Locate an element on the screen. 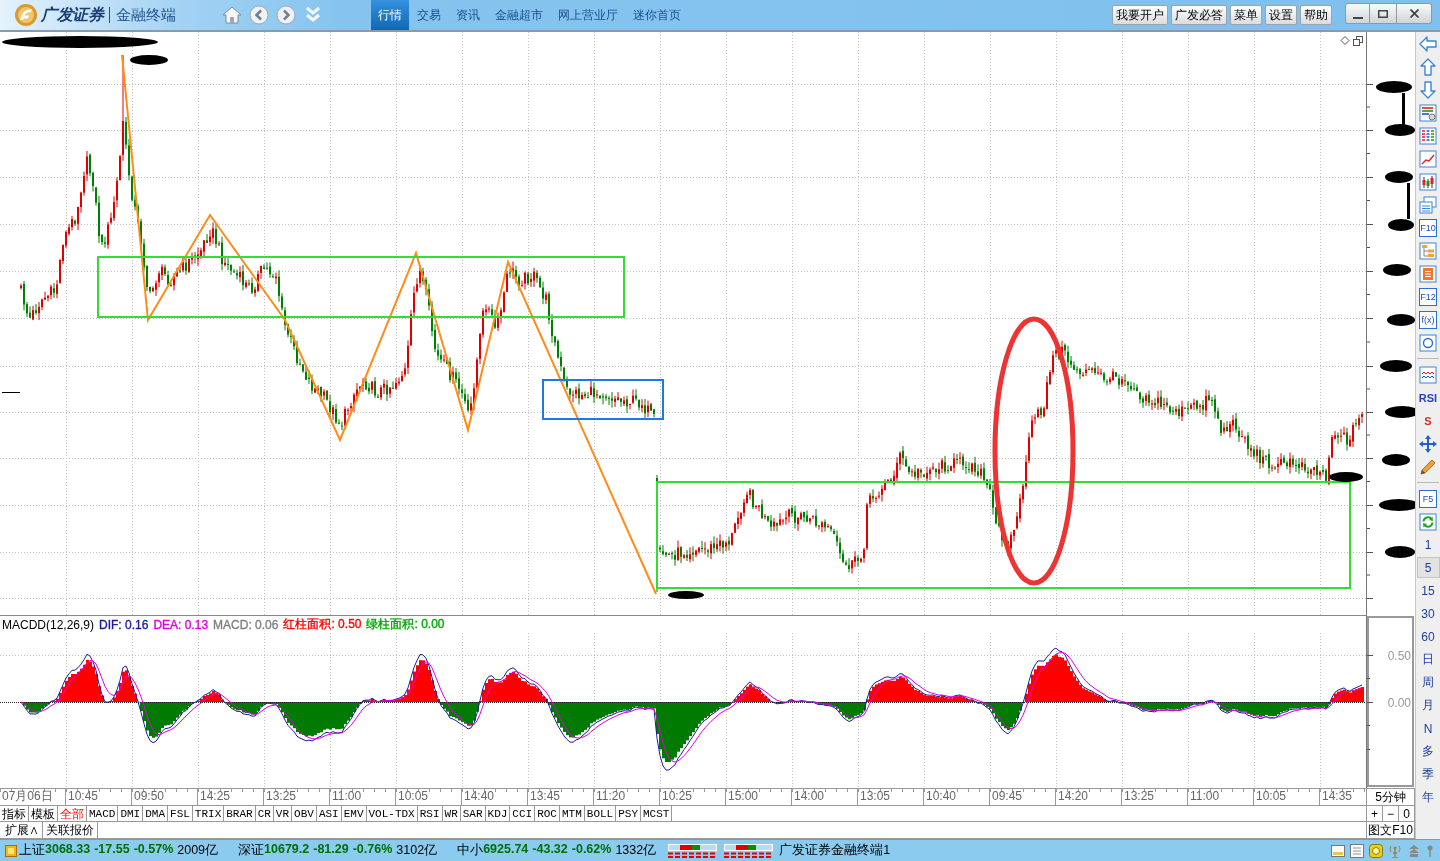  indicator-tab: MCST is located at coordinates (657, 813).